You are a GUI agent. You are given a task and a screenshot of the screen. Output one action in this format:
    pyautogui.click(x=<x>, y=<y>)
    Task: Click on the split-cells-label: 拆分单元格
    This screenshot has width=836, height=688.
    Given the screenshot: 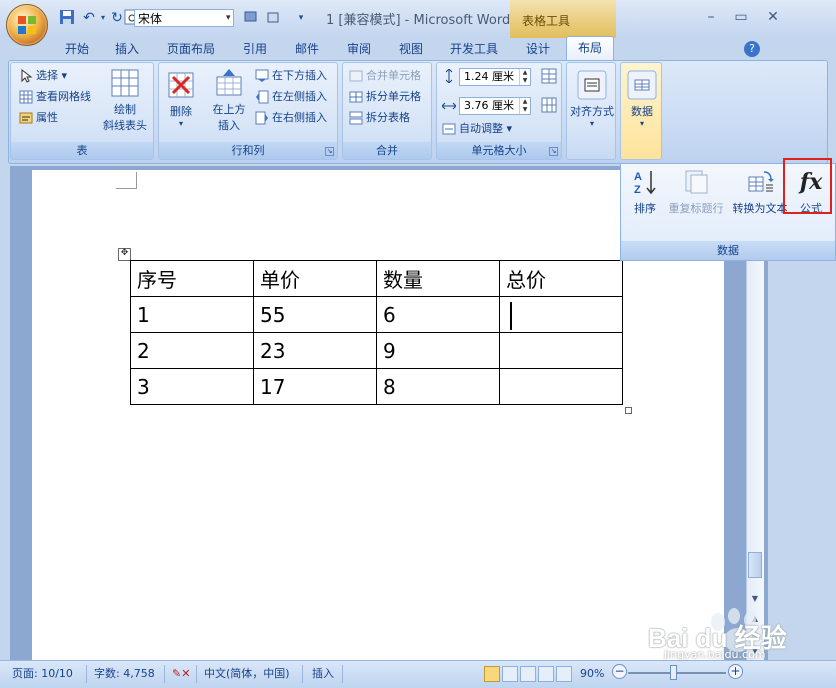 What is the action you would take?
    pyautogui.click(x=393, y=96)
    